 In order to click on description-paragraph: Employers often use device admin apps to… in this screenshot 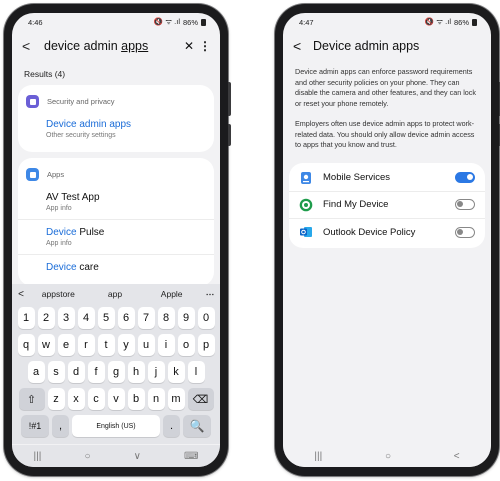, I will do `click(385, 134)`.